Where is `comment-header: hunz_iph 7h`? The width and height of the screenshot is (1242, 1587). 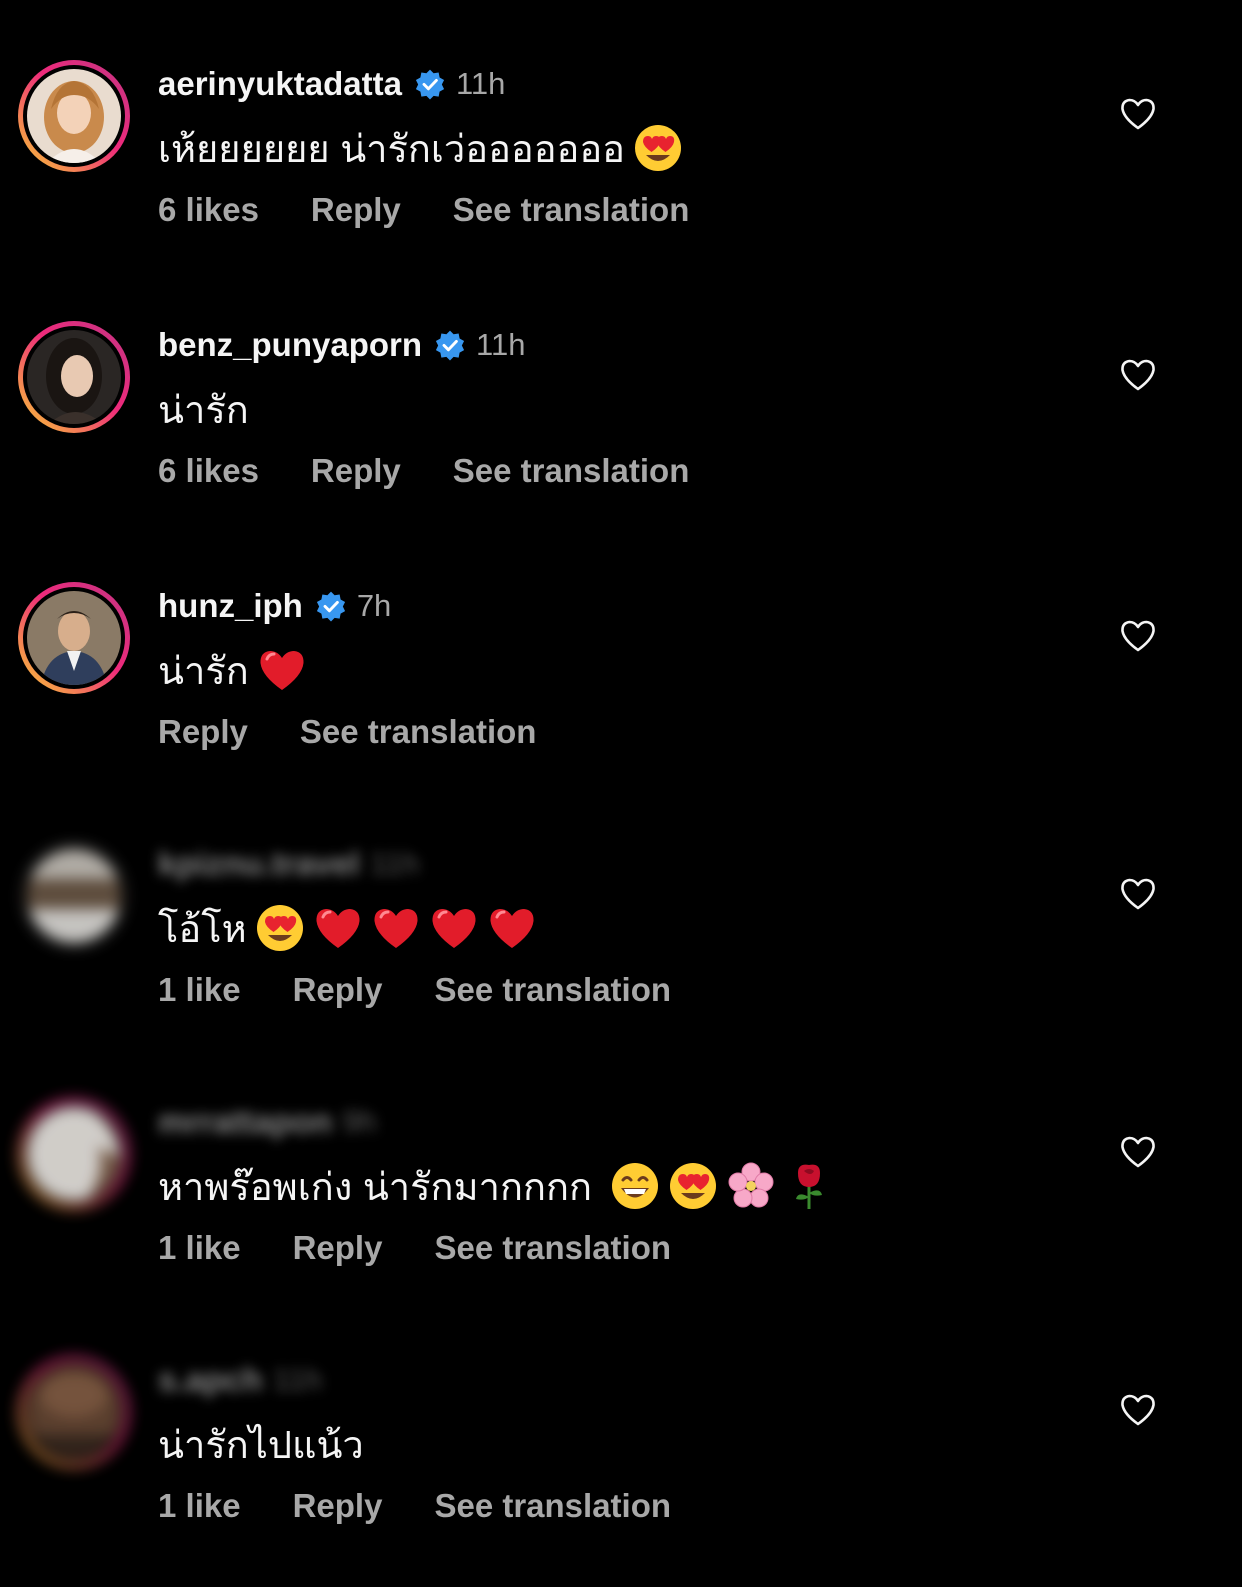 comment-header: hunz_iph 7h is located at coordinates (274, 606).